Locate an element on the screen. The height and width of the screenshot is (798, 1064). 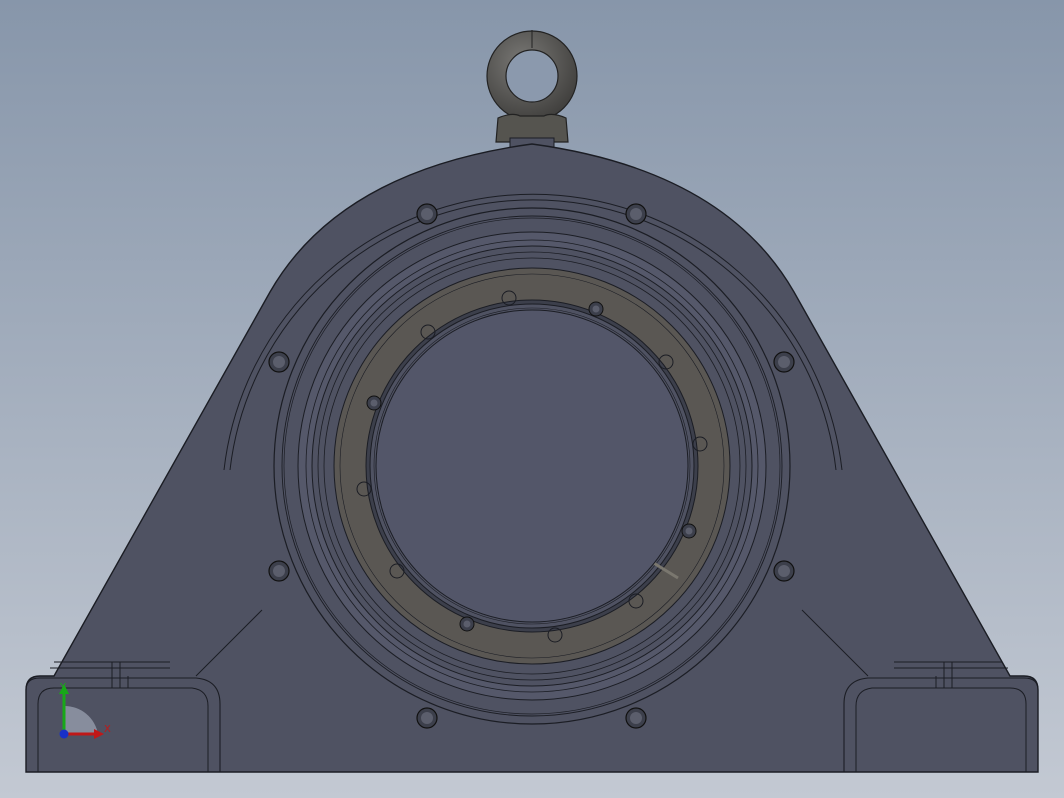
shaft-bore is located at coordinates (532, 466).